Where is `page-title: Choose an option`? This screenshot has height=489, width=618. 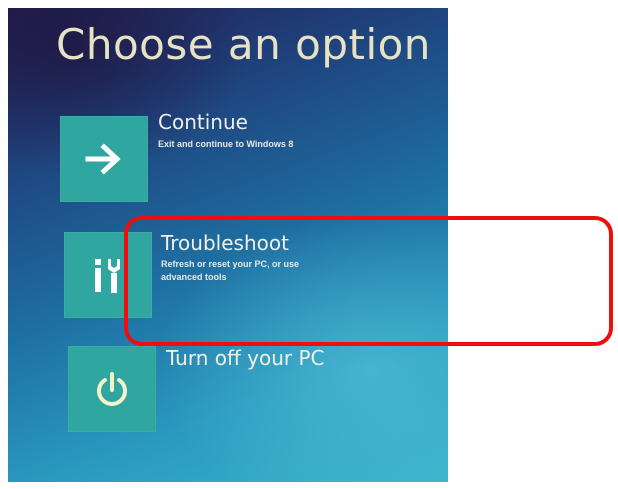
page-title: Choose an option is located at coordinates (243, 44).